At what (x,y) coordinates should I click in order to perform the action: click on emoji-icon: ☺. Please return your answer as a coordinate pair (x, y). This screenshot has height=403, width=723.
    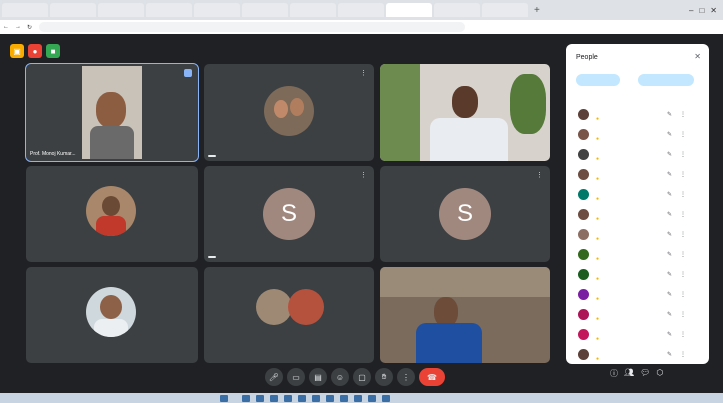
    Looking at the image, I should click on (340, 377).